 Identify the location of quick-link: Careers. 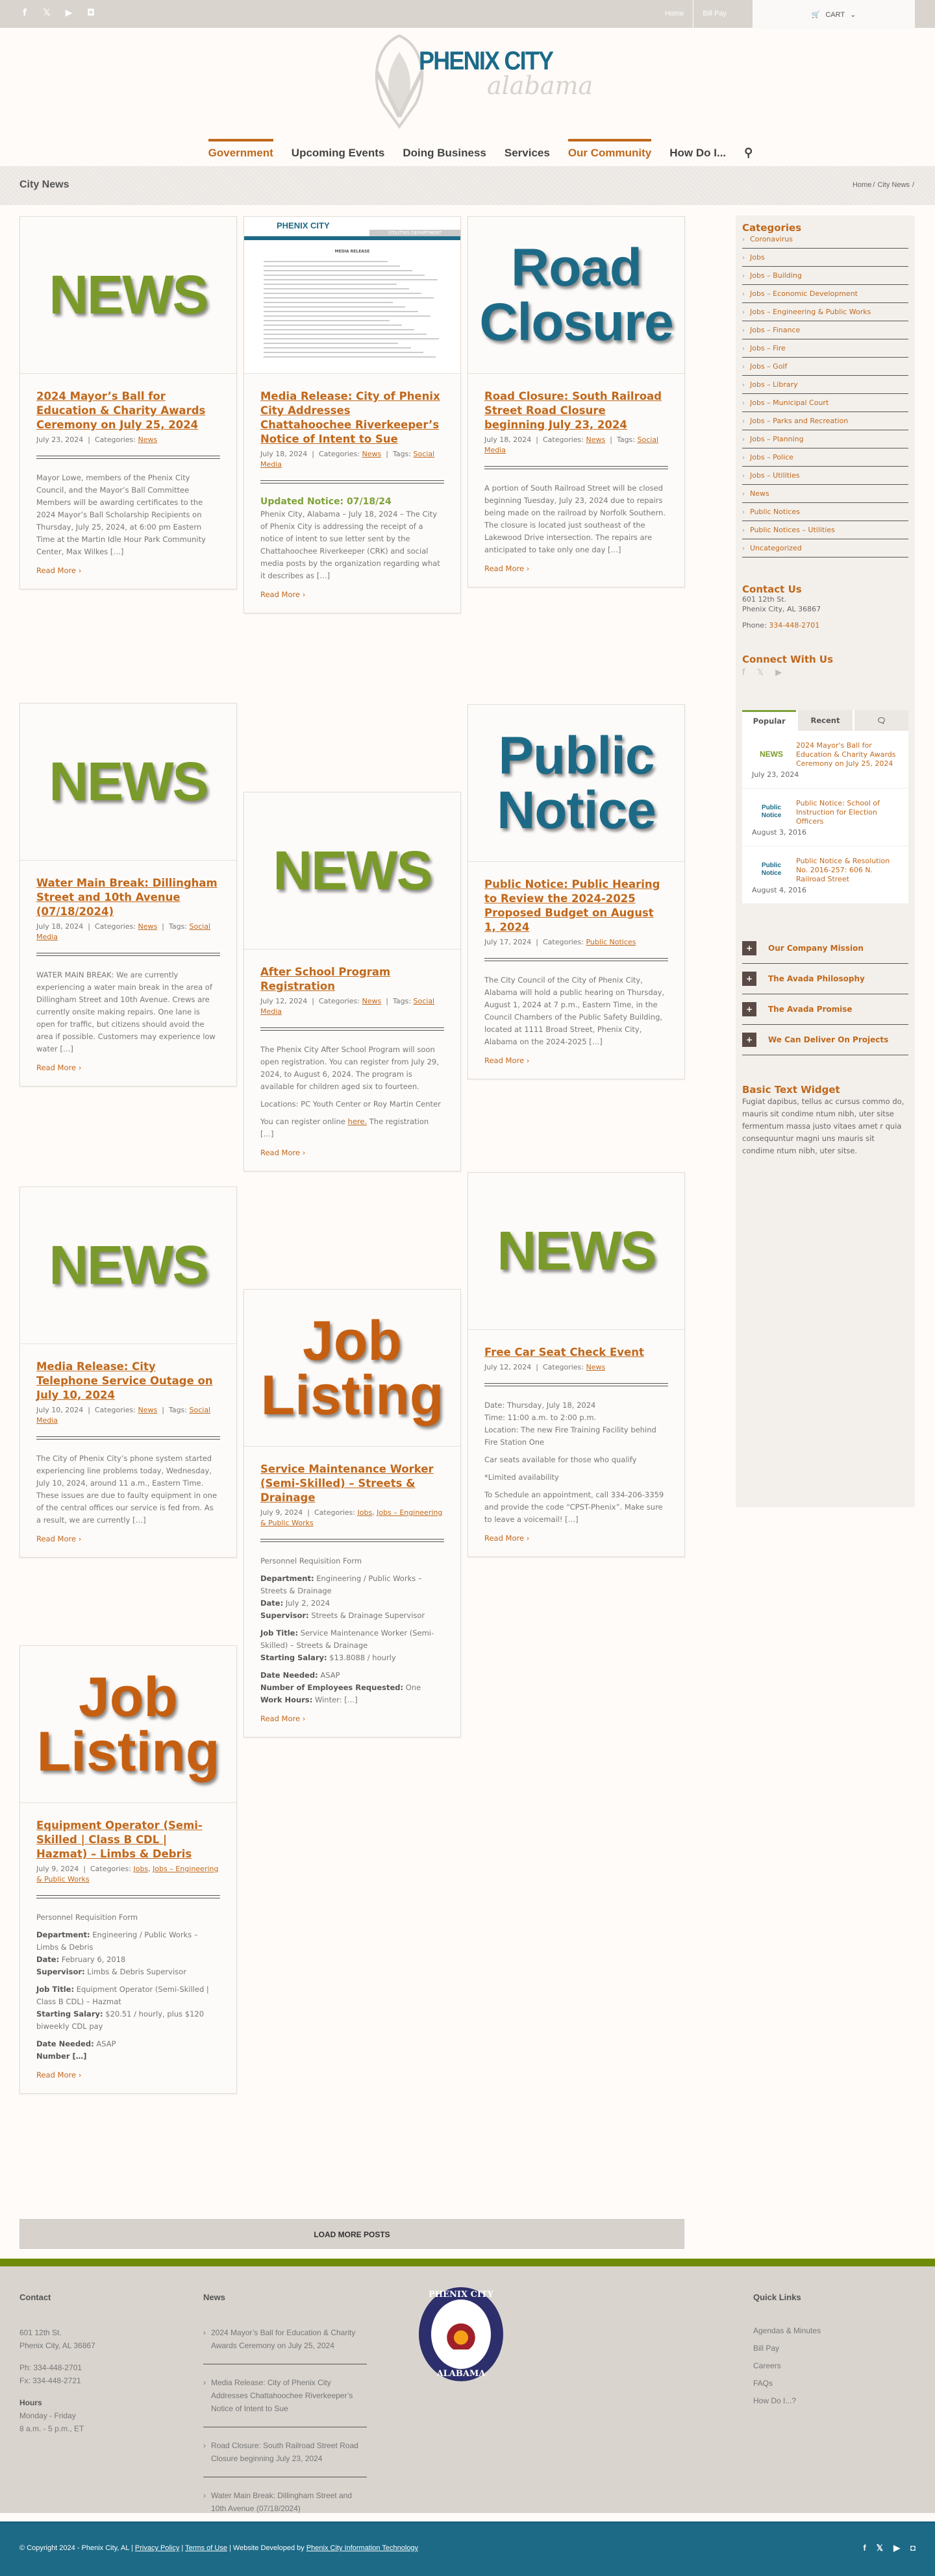
(787, 2365).